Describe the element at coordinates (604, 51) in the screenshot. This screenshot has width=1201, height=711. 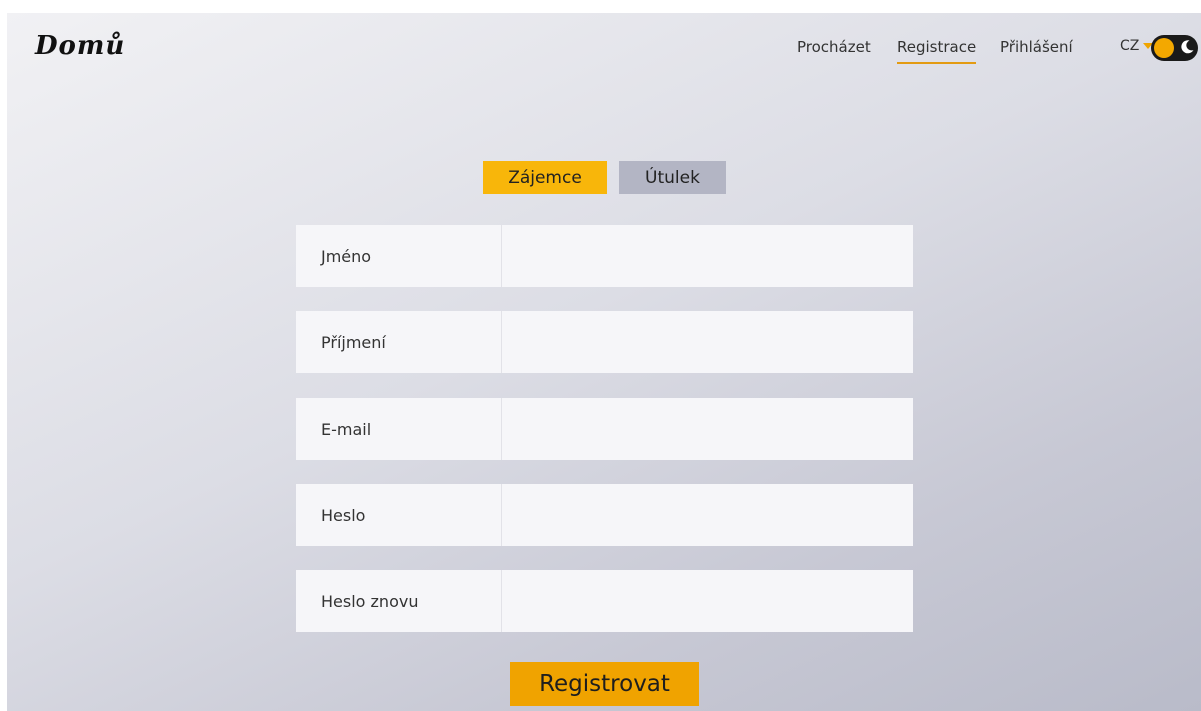
I see `top-navigation: Procházet Registrace Přihlášení CZ` at that location.